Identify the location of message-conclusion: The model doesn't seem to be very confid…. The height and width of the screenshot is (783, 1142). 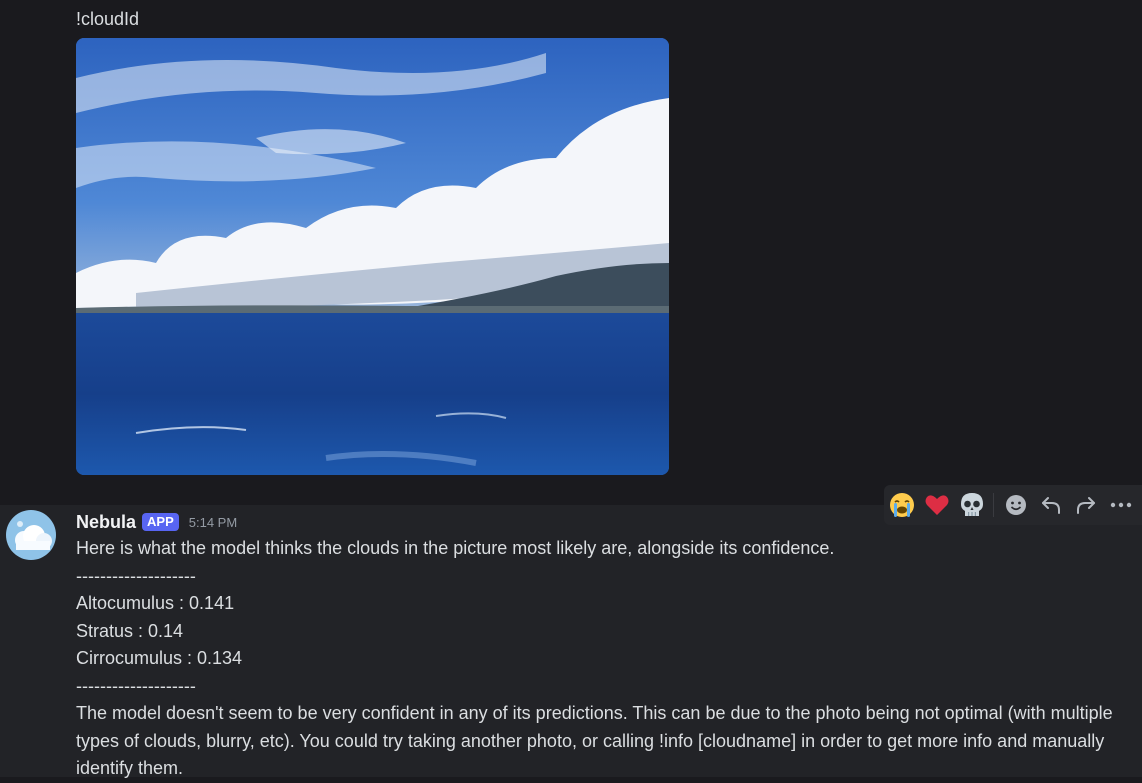
(594, 740).